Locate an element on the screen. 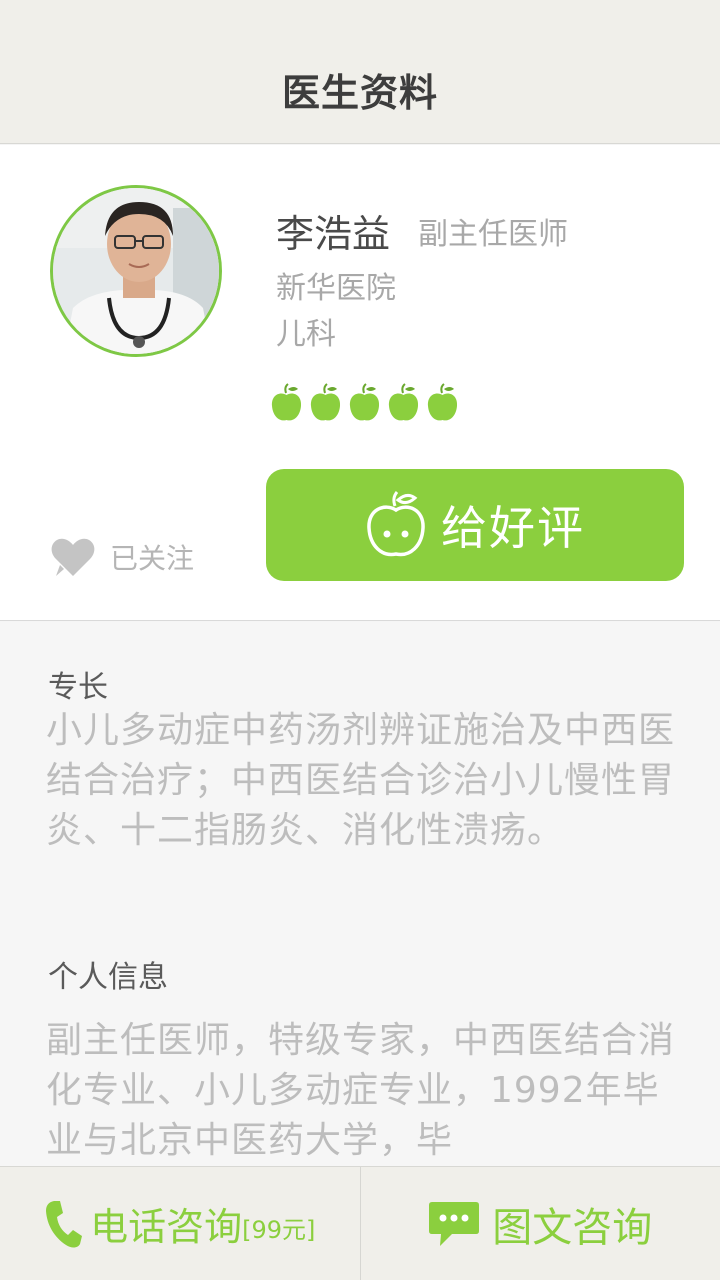 Image resolution: width=720 pixels, height=1280 pixels. doctor-photo is located at coordinates (136, 271).